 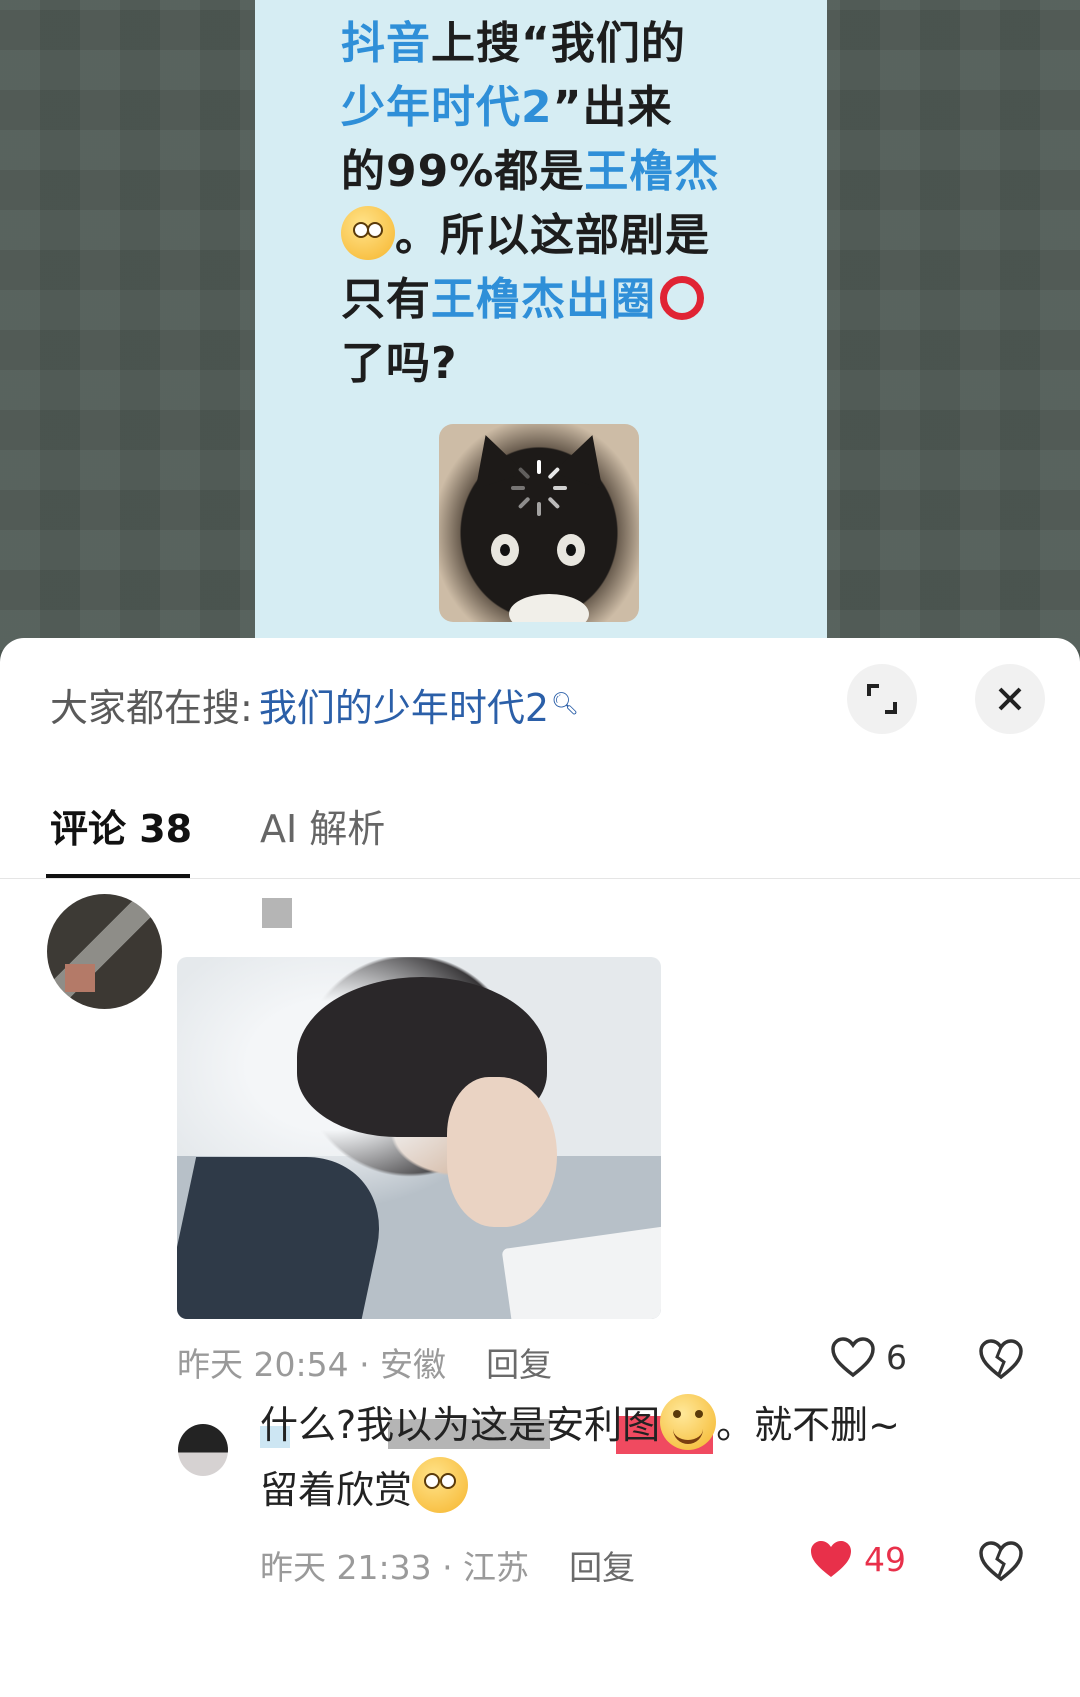 I want to click on smile-emoji-icon, so click(x=688, y=1422).